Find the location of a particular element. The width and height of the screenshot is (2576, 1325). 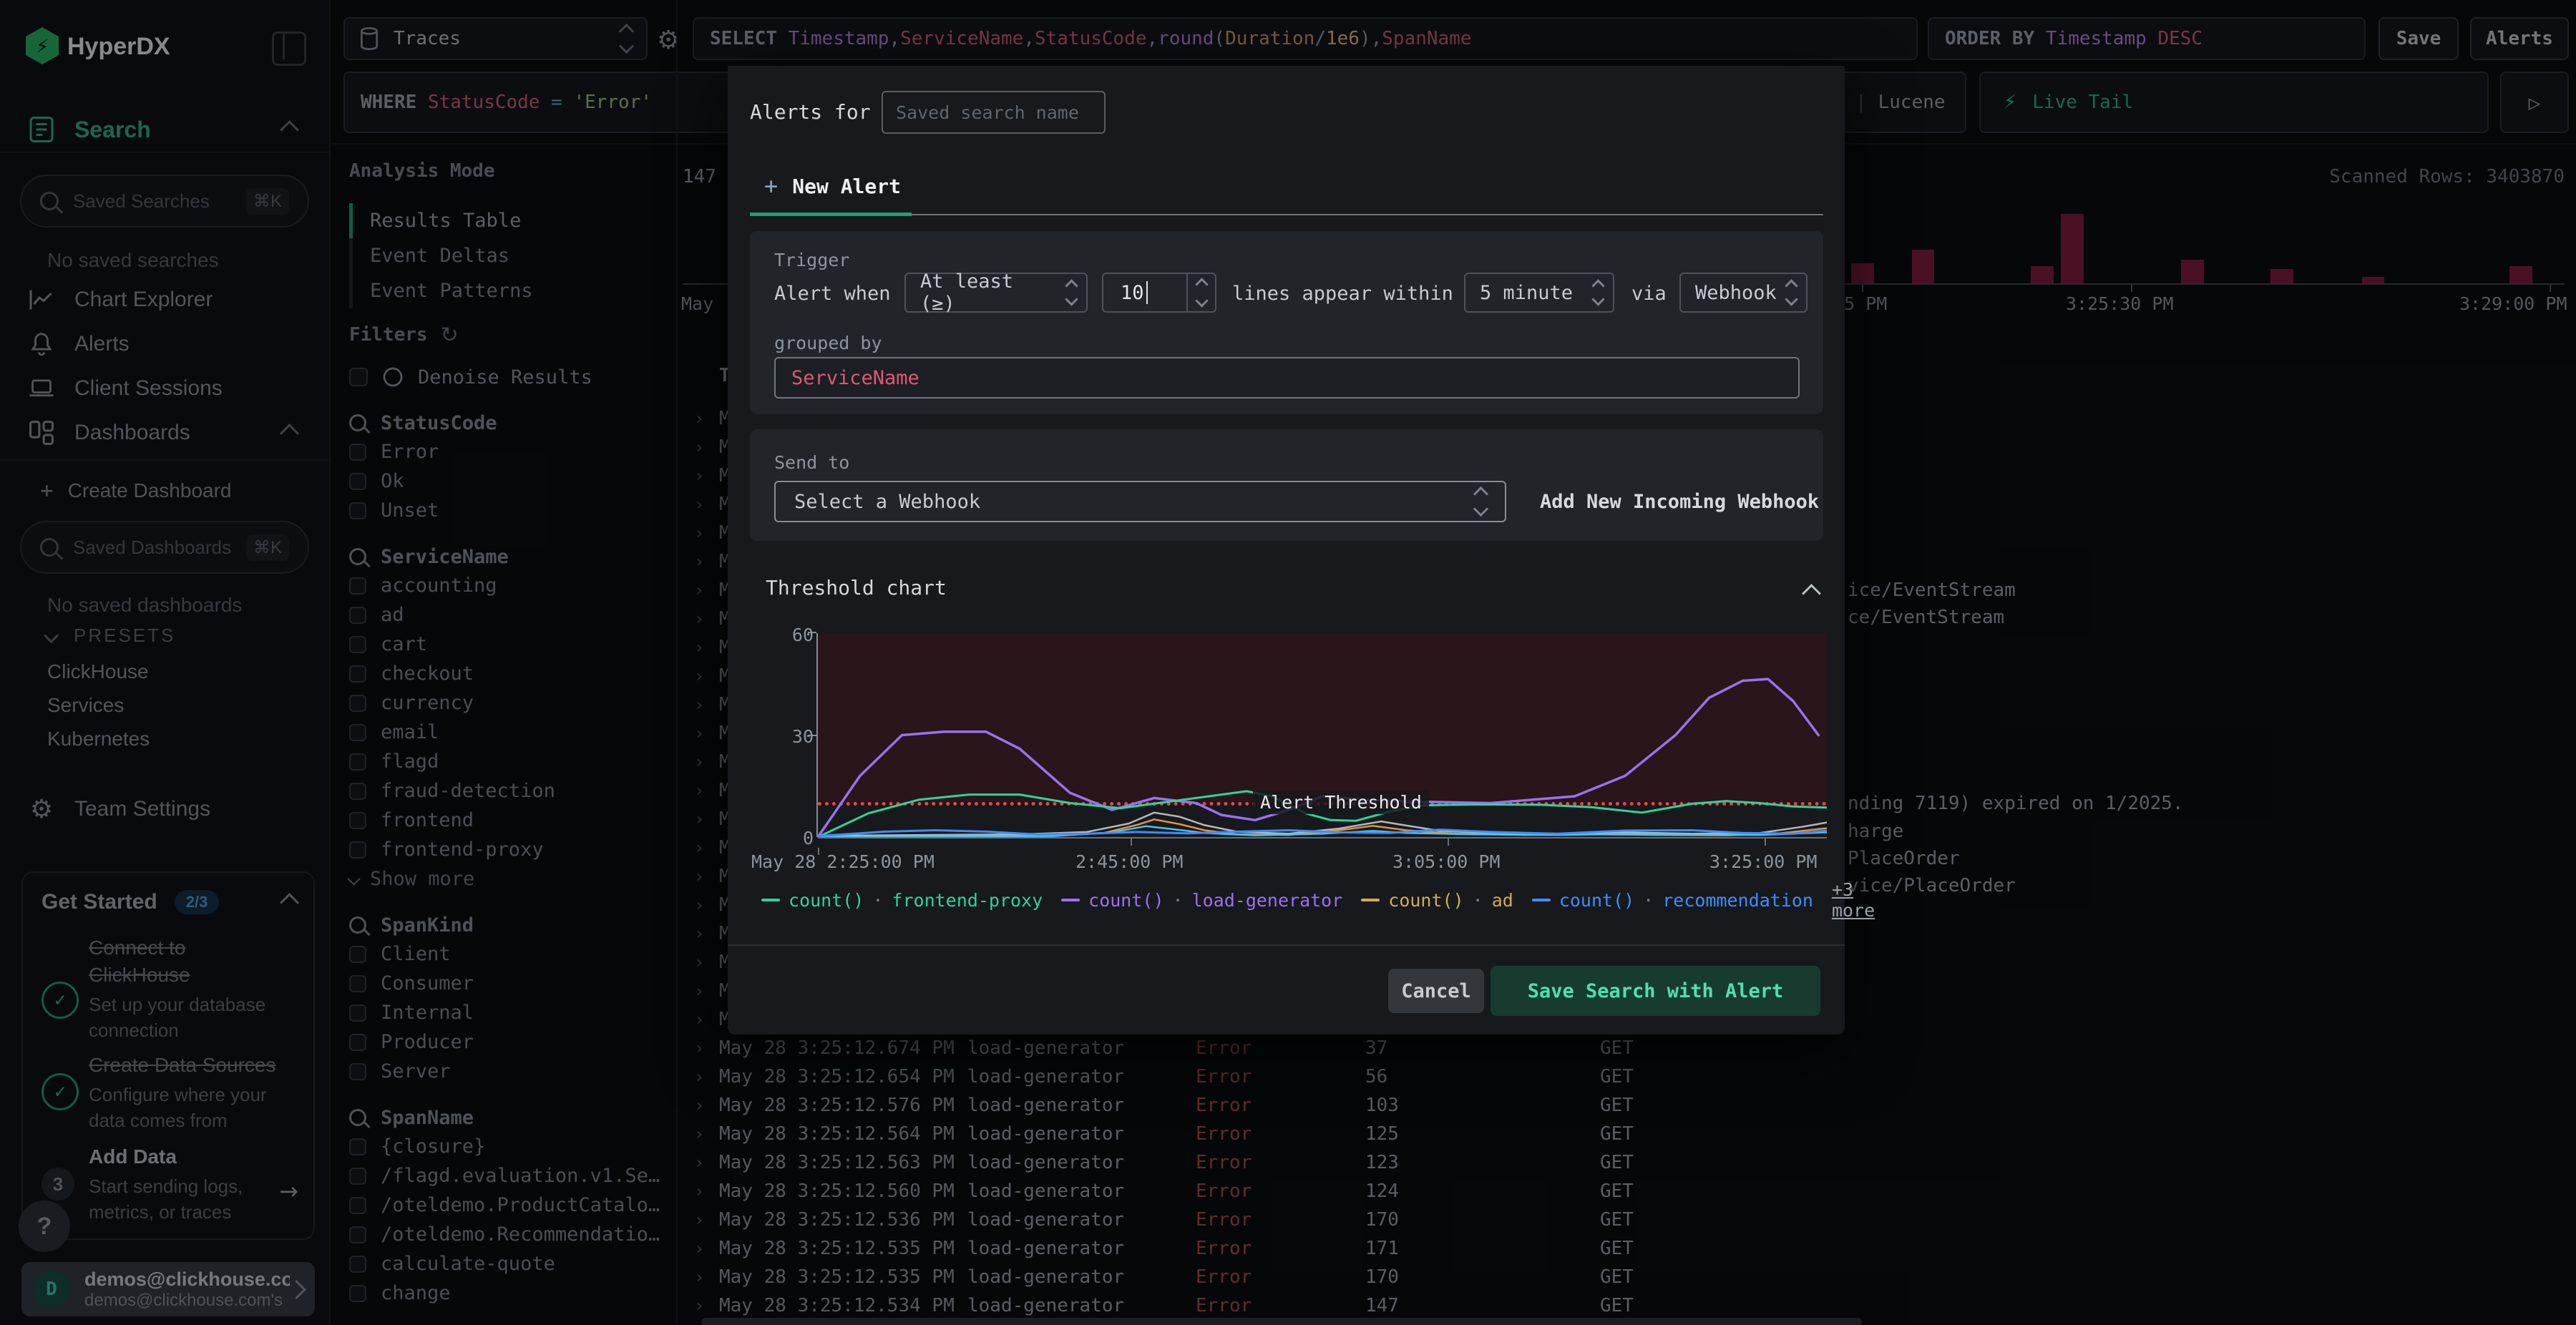

legend-entry: count() · load-generator is located at coordinates (1201, 901).